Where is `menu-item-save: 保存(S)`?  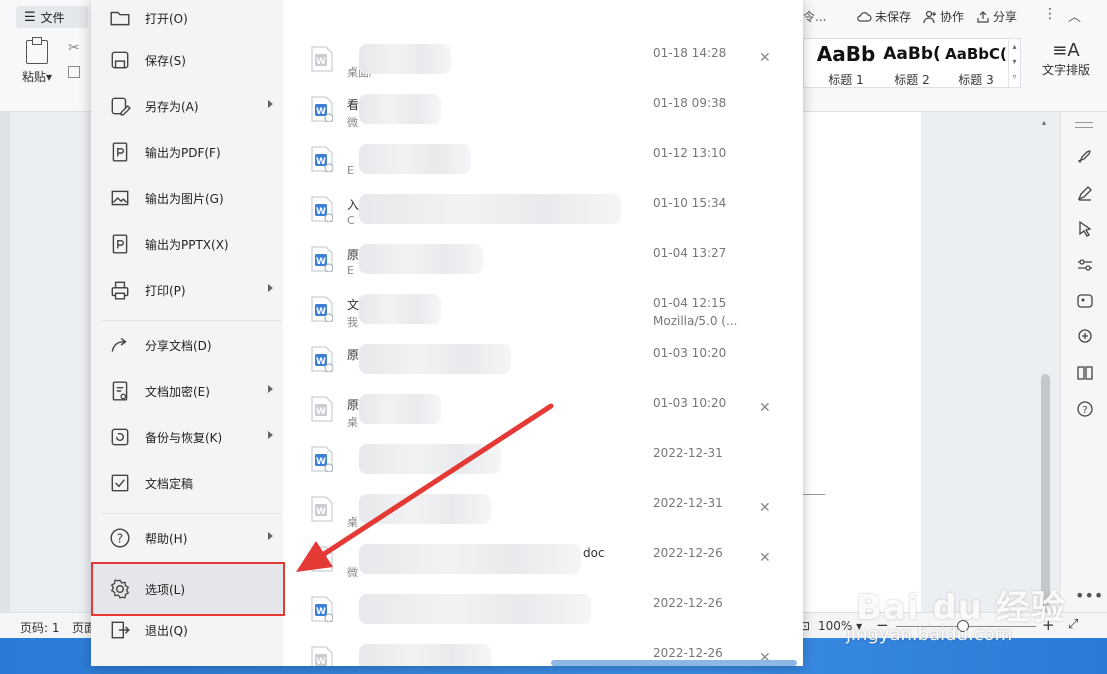
menu-item-save: 保存(S) is located at coordinates (187, 60).